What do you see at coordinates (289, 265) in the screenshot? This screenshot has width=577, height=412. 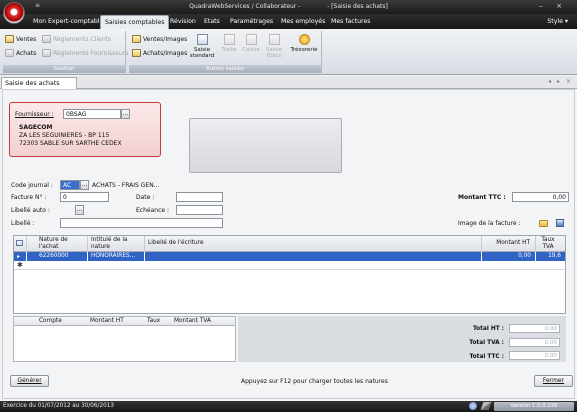 I see `new-row: ✱` at bounding box center [289, 265].